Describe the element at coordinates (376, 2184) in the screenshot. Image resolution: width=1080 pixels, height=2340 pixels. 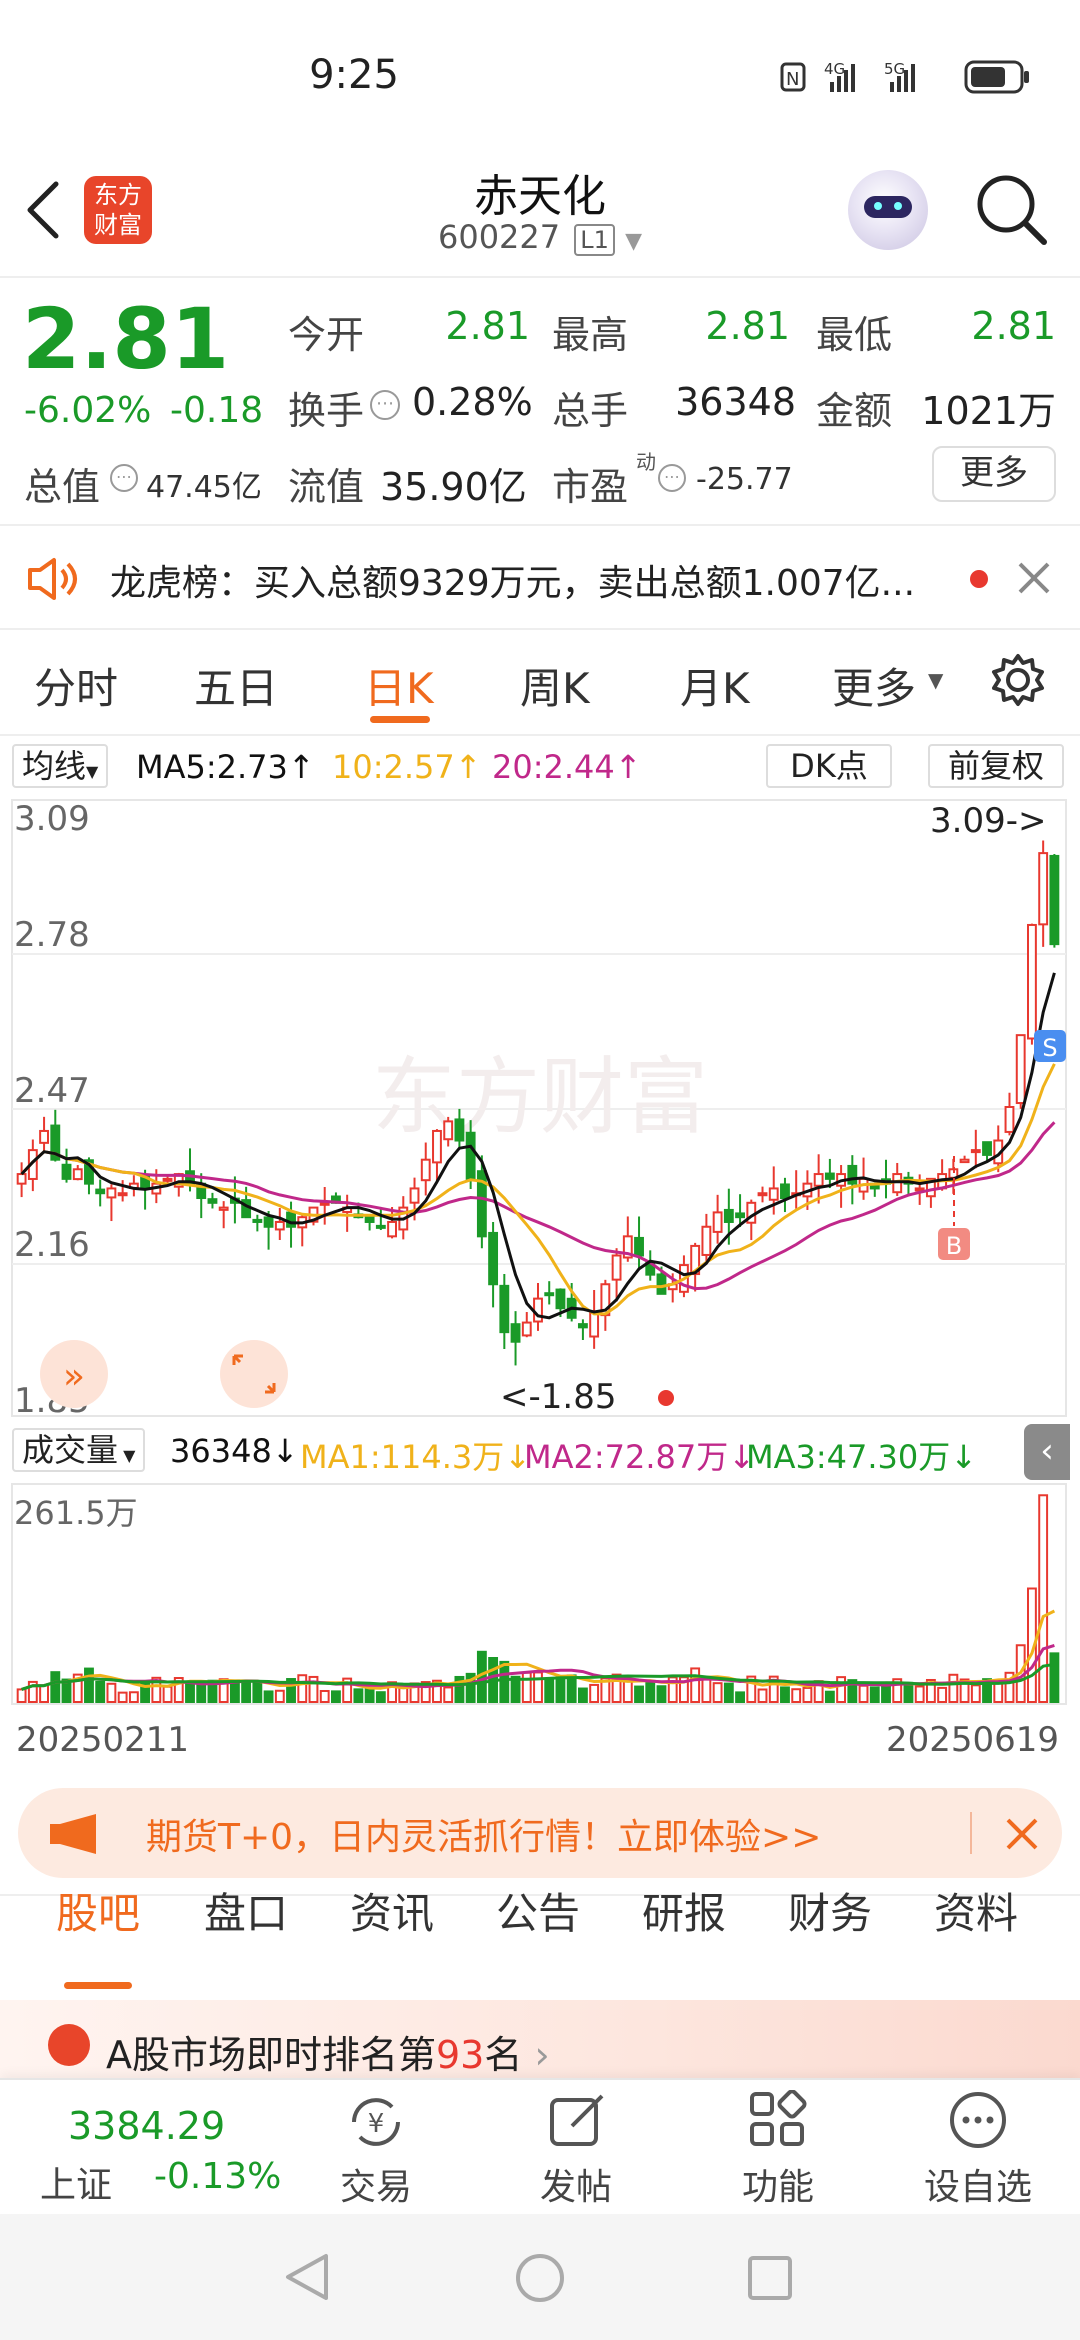
I see `trade-label: 交易` at that location.